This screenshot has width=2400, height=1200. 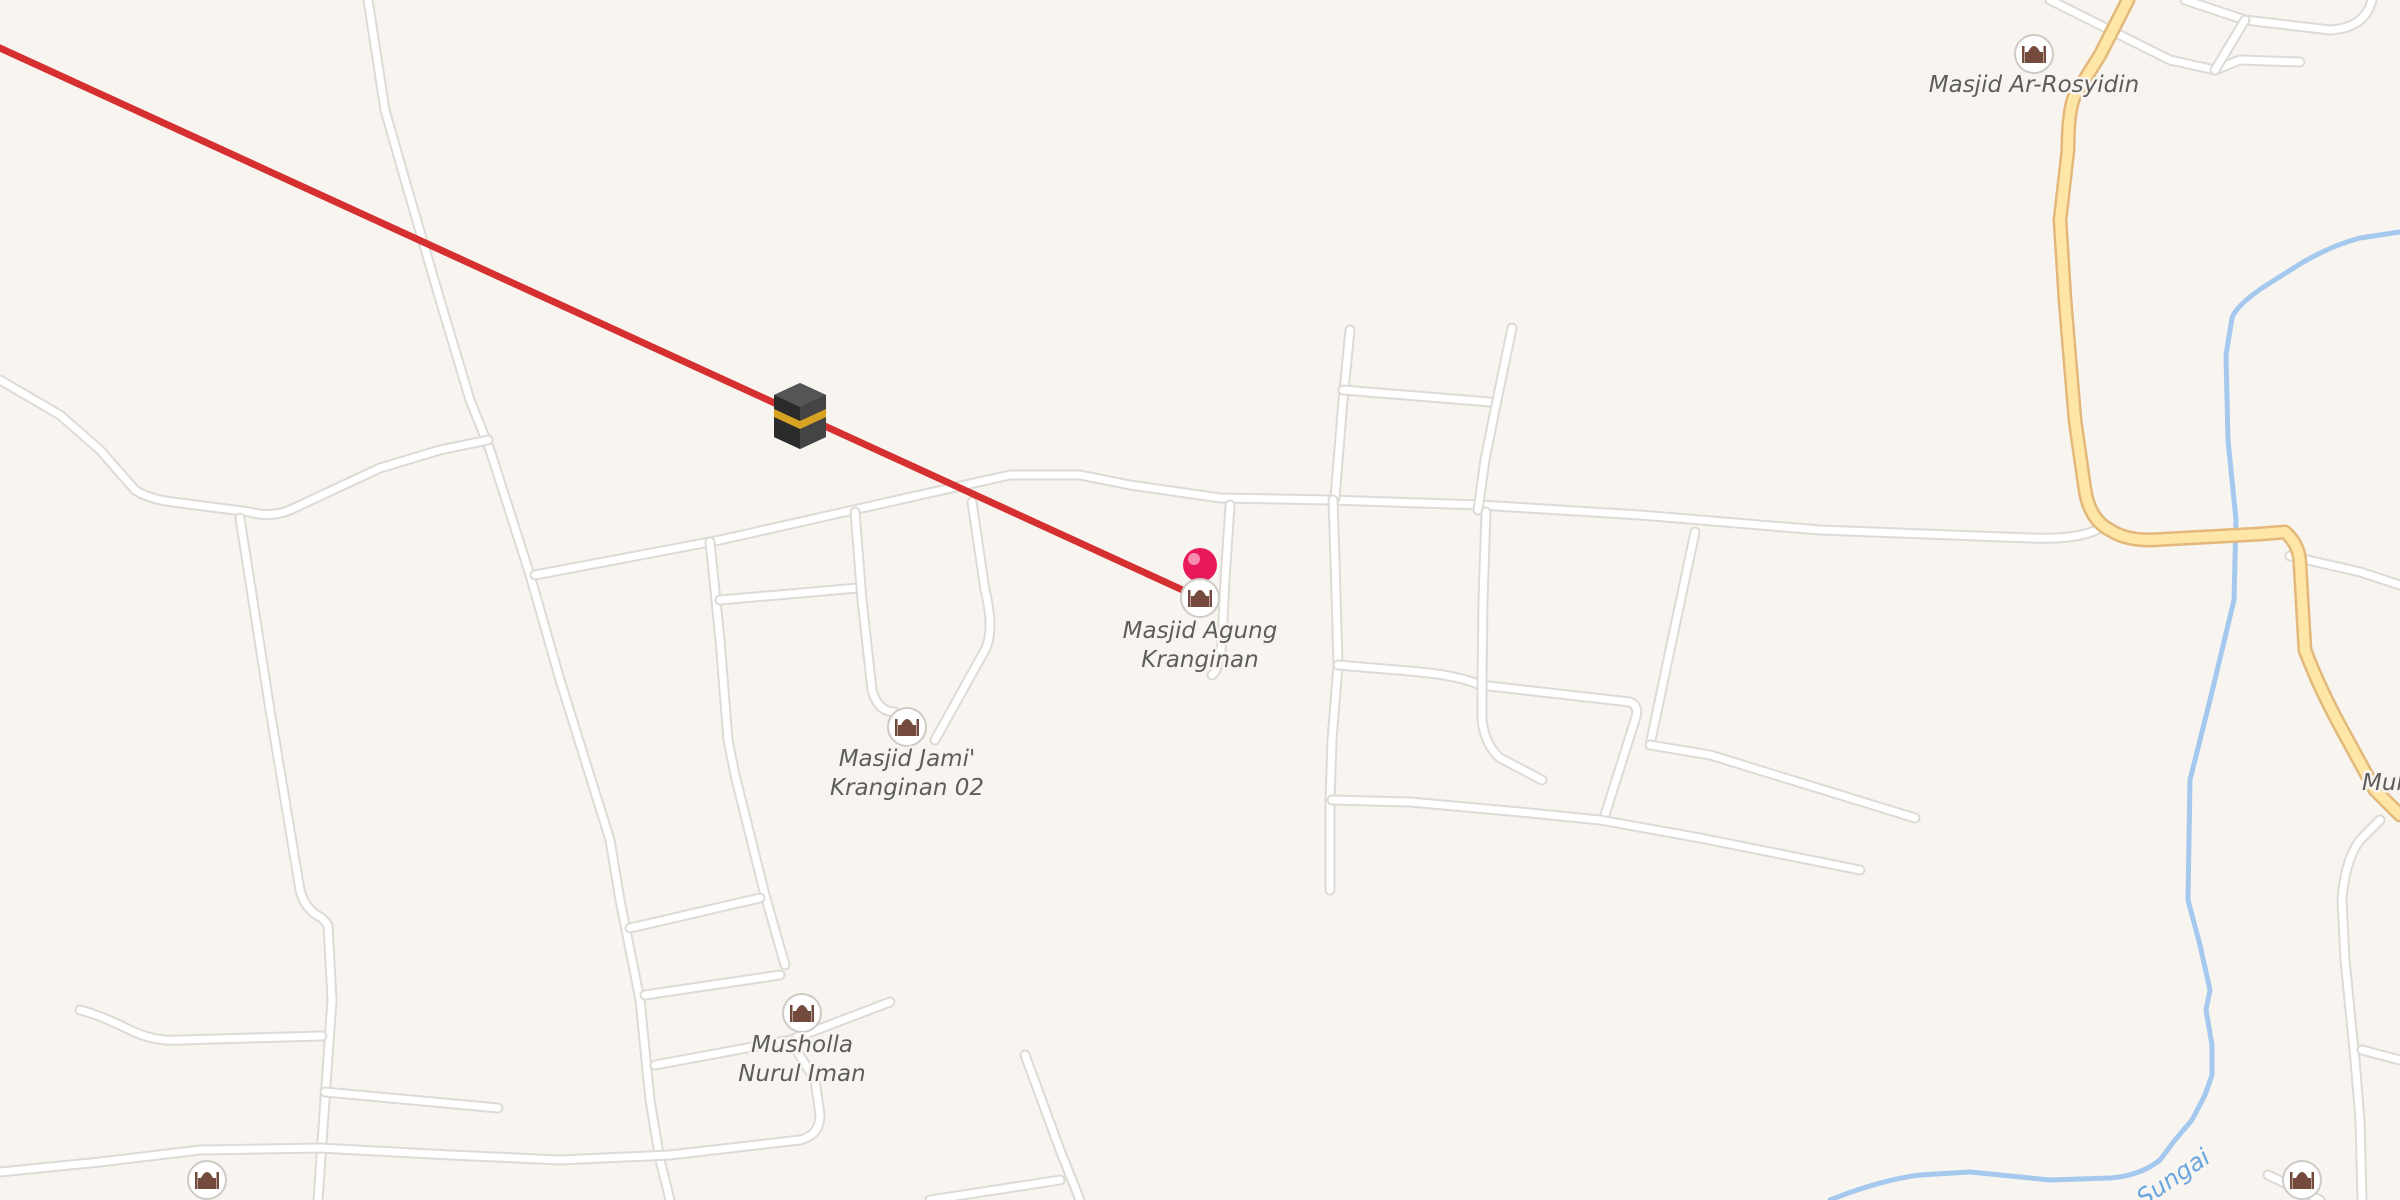 I want to click on poi-label-line1: Musholla, so click(x=802, y=1045).